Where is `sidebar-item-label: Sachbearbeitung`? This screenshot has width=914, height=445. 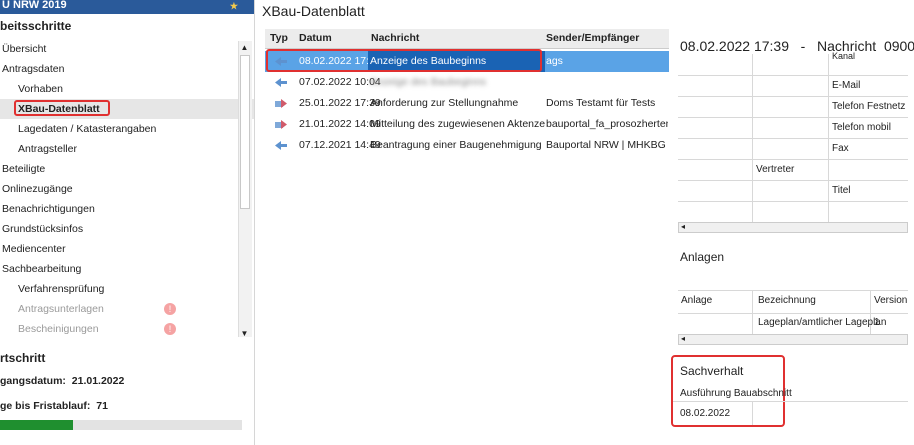 sidebar-item-label: Sachbearbeitung is located at coordinates (42, 269).